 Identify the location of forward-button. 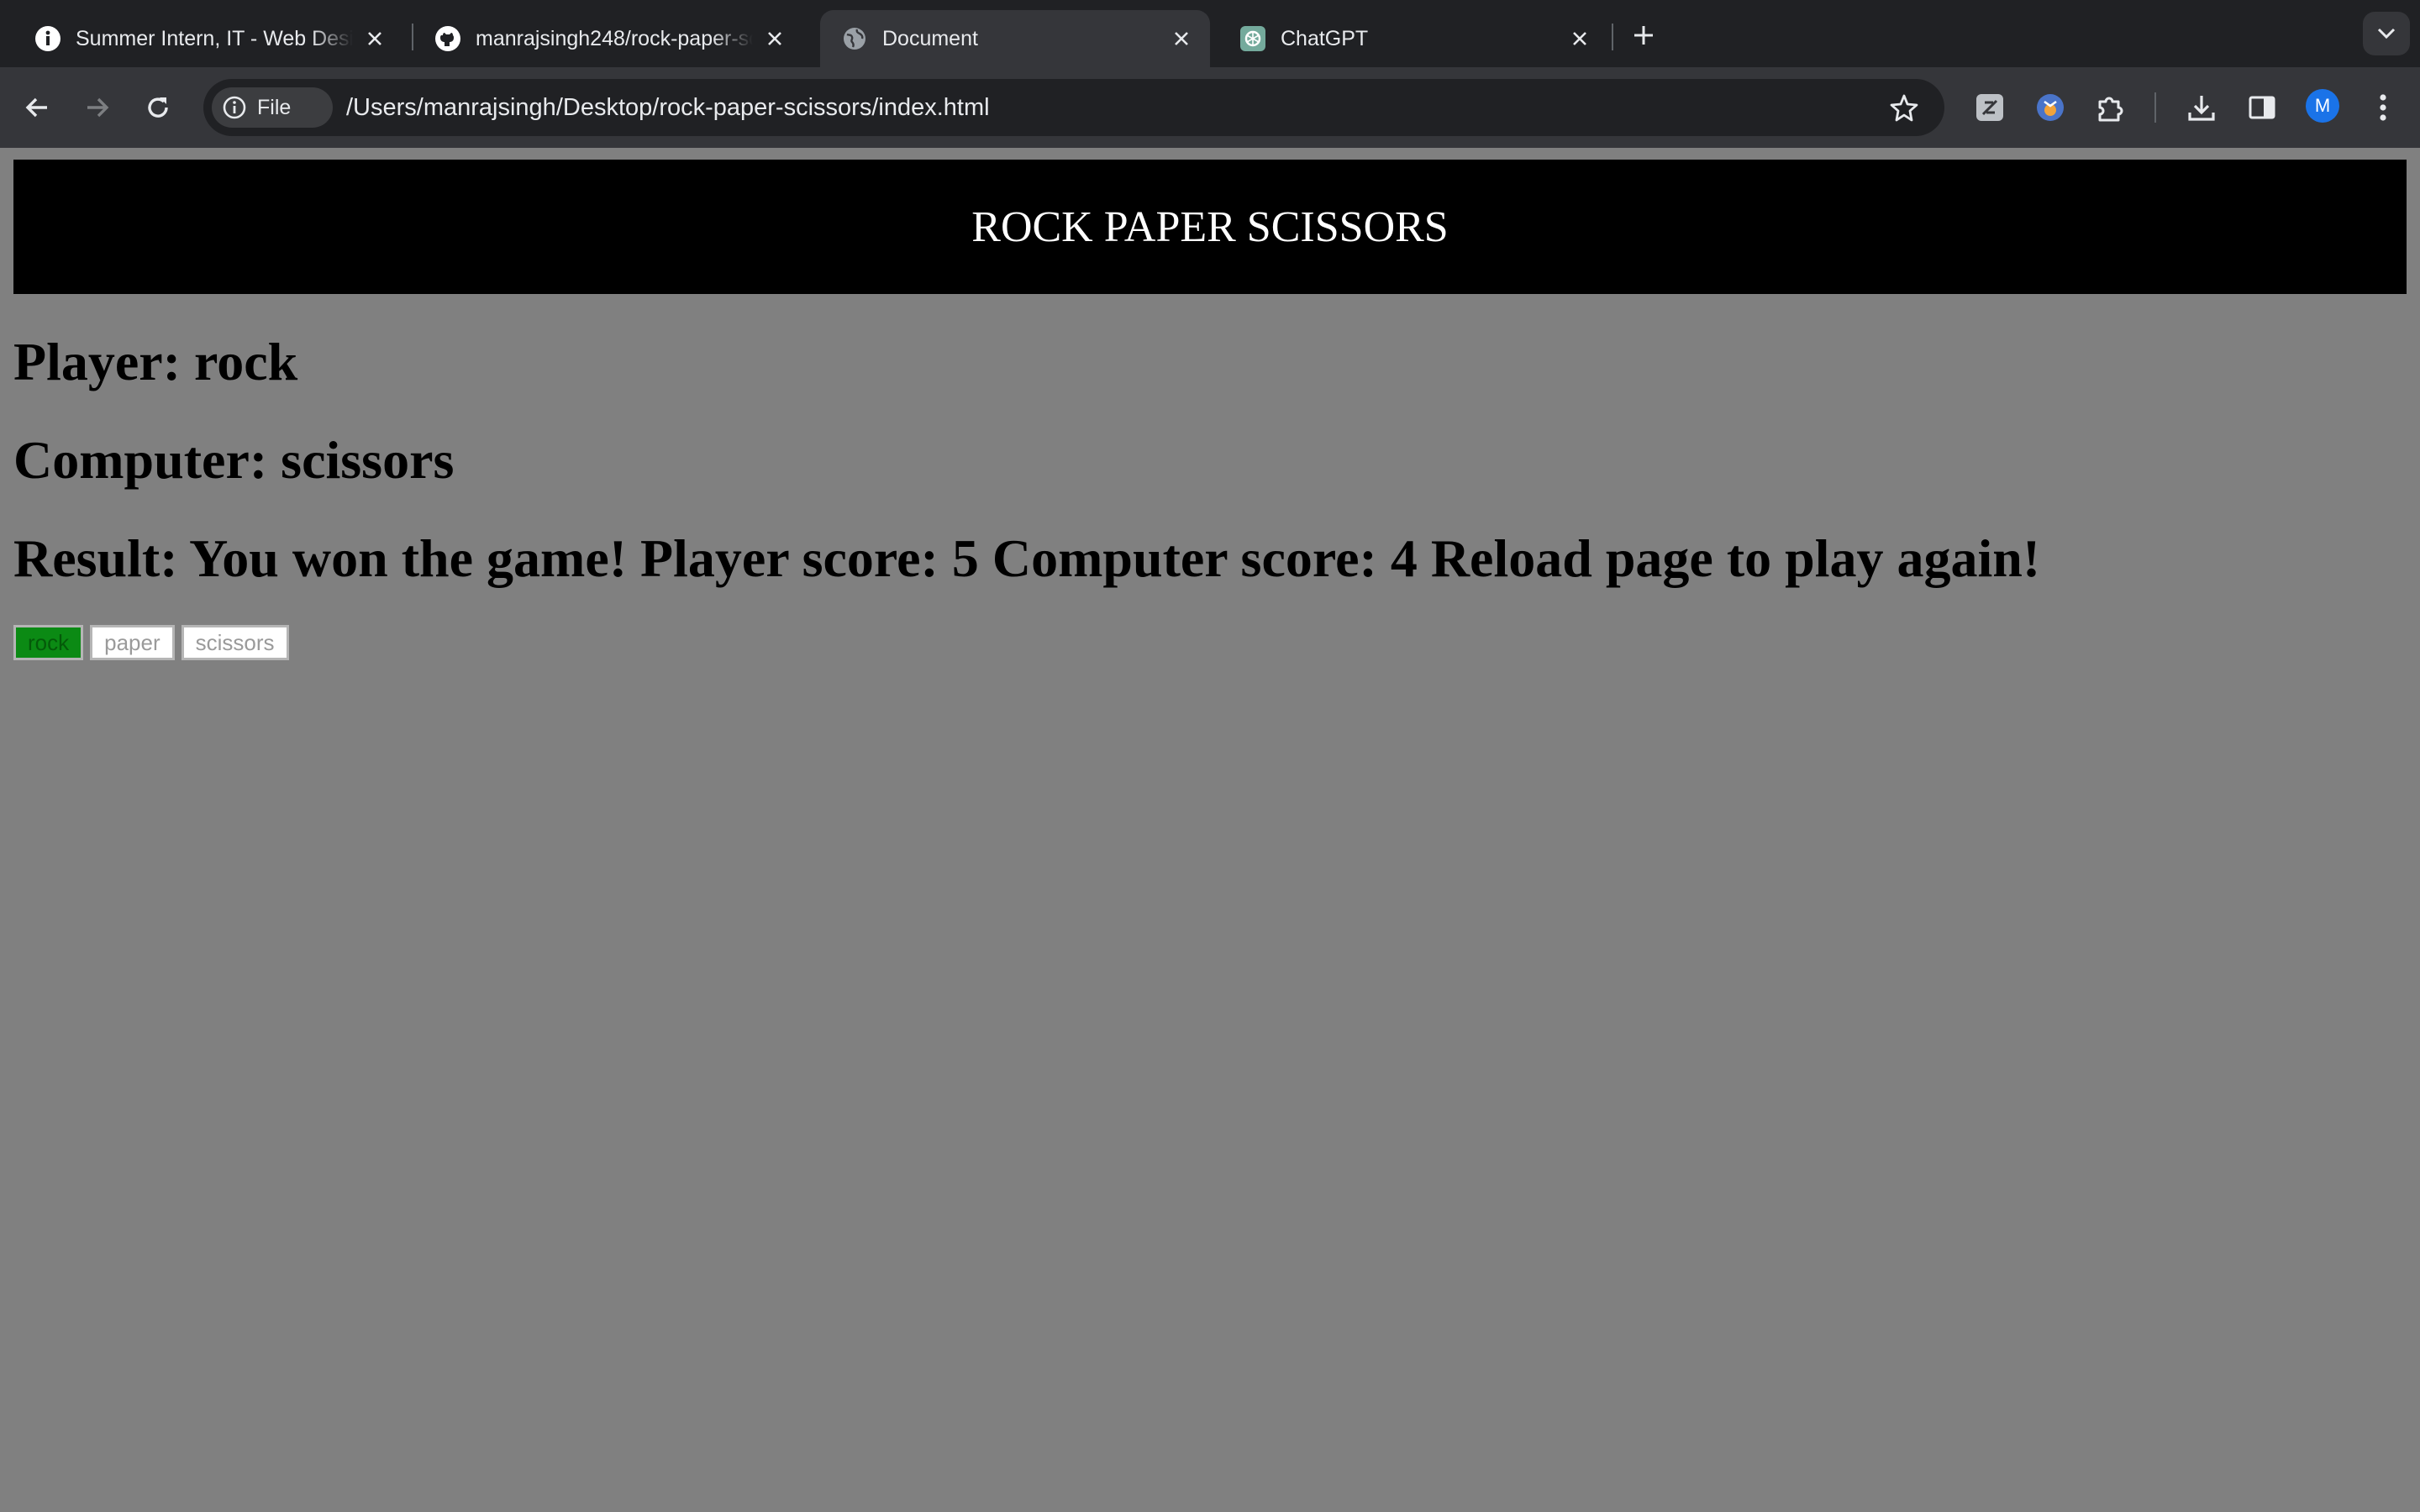
(97, 107).